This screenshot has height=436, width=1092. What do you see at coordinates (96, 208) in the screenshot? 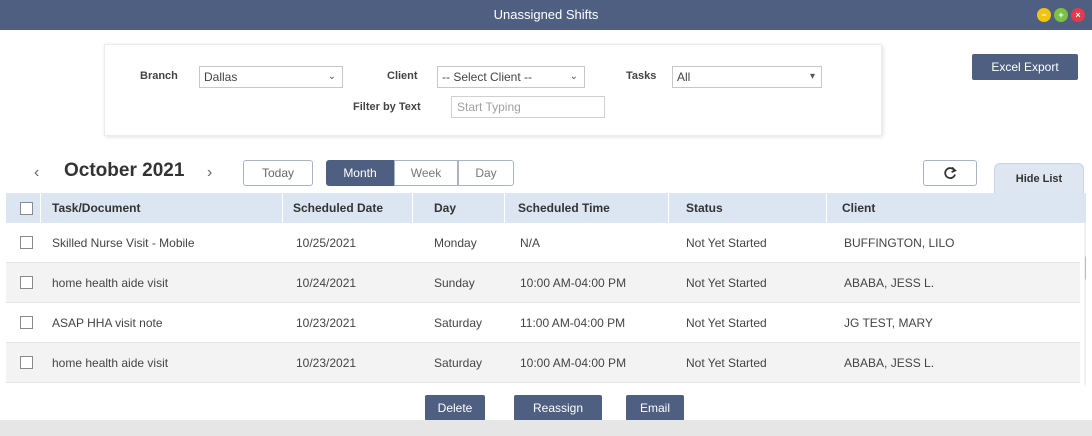
I see `column-header-task: Task/Document` at bounding box center [96, 208].